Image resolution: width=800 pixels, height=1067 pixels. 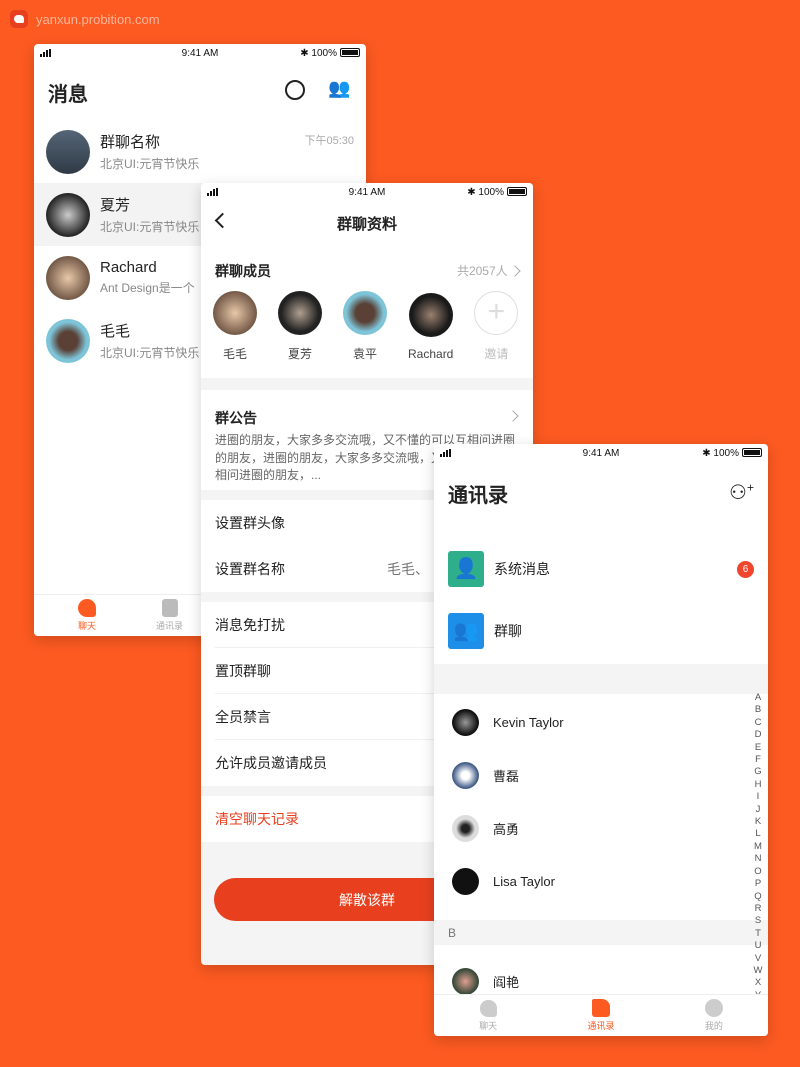 What do you see at coordinates (758, 847) in the screenshot?
I see `index-letter: M` at bounding box center [758, 847].